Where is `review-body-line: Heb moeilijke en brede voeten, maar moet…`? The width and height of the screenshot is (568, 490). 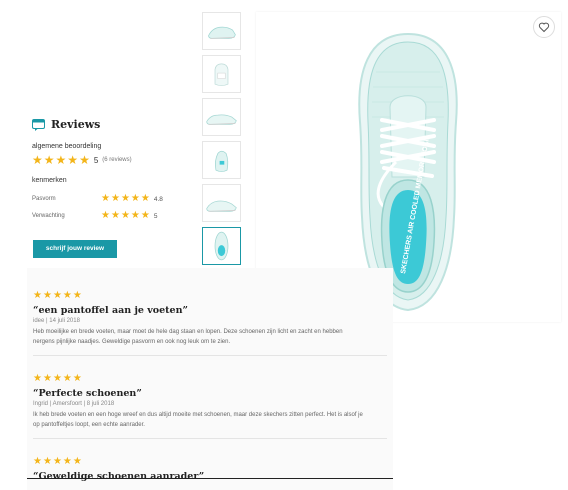
review-body-line: Heb moeilijke en brede voeten, maar moet… is located at coordinates (188, 332).